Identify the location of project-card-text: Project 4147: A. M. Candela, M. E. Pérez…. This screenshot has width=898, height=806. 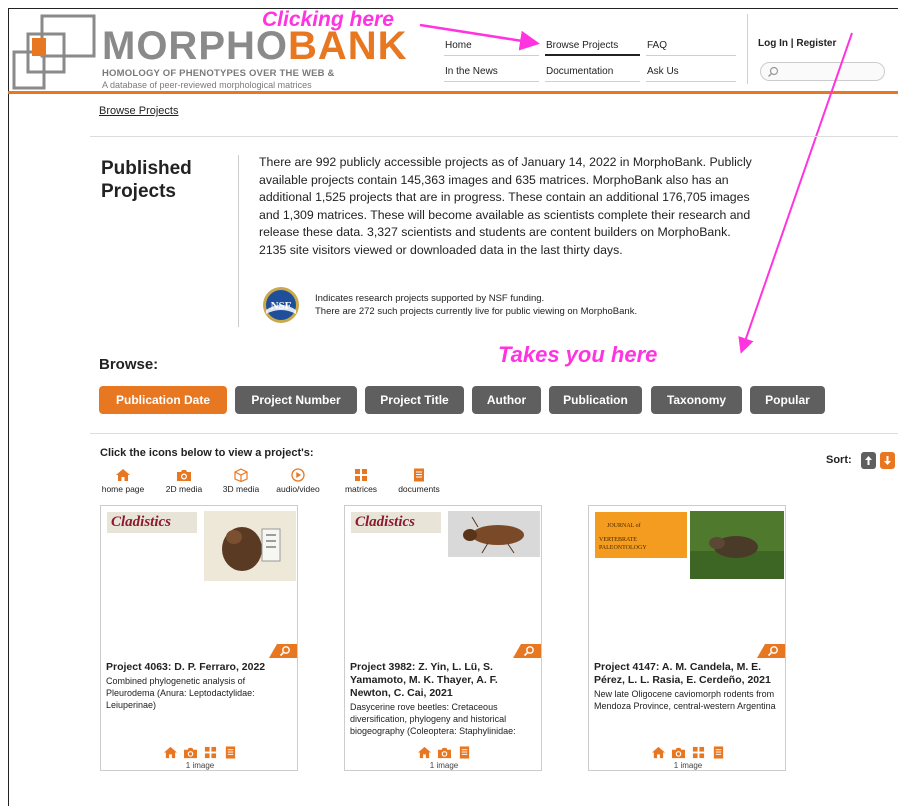
(687, 686).